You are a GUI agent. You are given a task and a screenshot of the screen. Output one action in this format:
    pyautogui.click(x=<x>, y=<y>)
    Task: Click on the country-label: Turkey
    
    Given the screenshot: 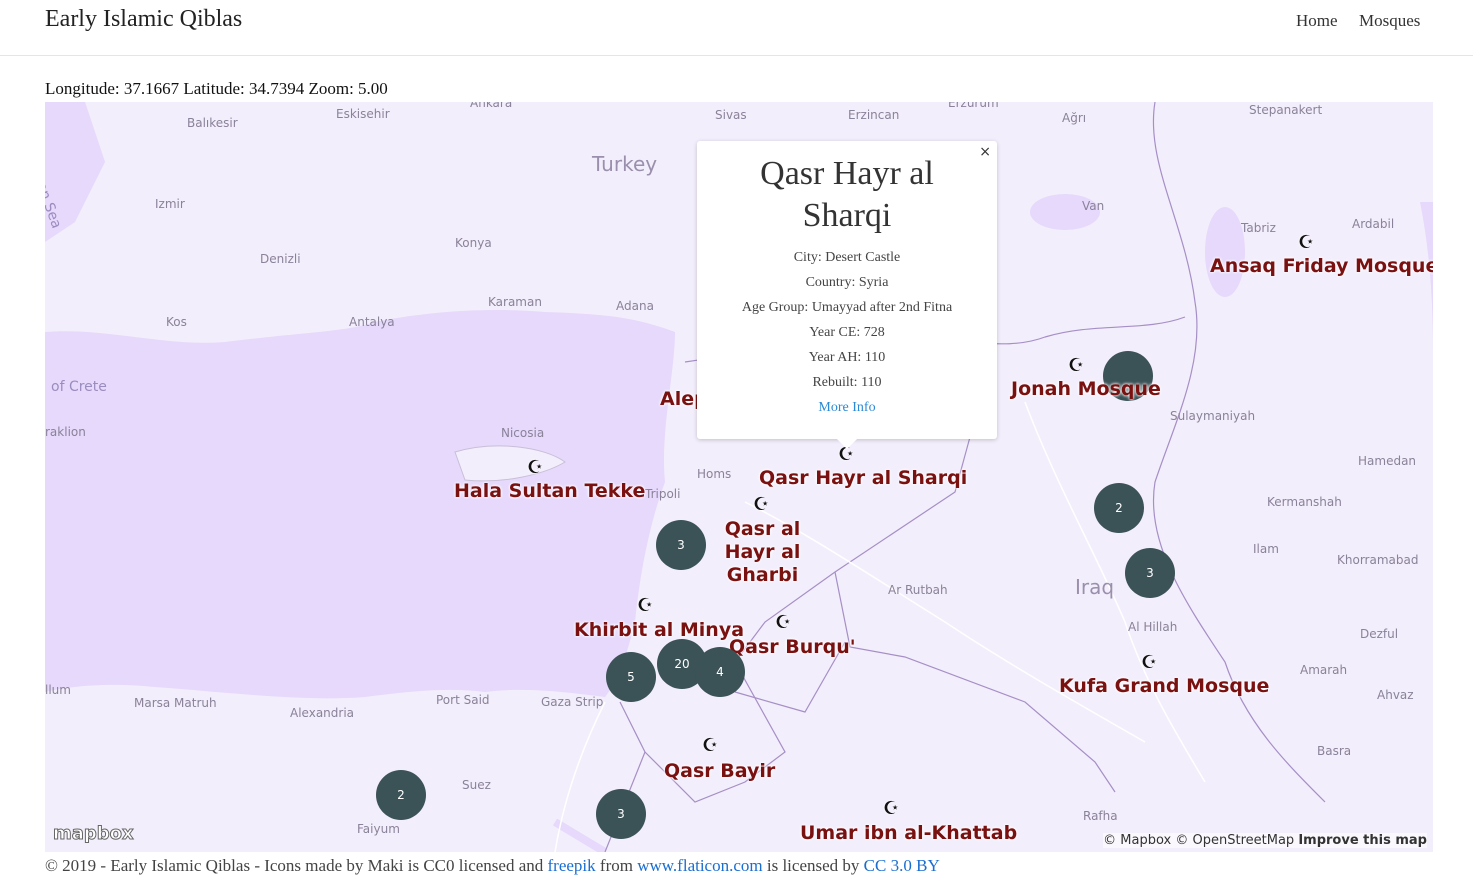 What is the action you would take?
    pyautogui.click(x=625, y=164)
    